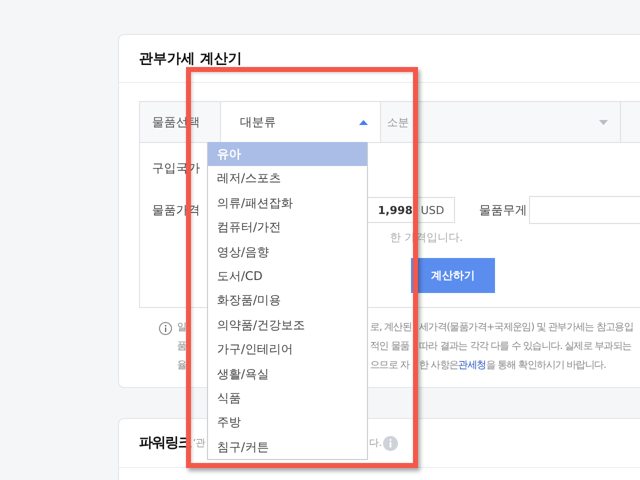 The width and height of the screenshot is (640, 480). I want to click on weight-input, so click(584, 210).